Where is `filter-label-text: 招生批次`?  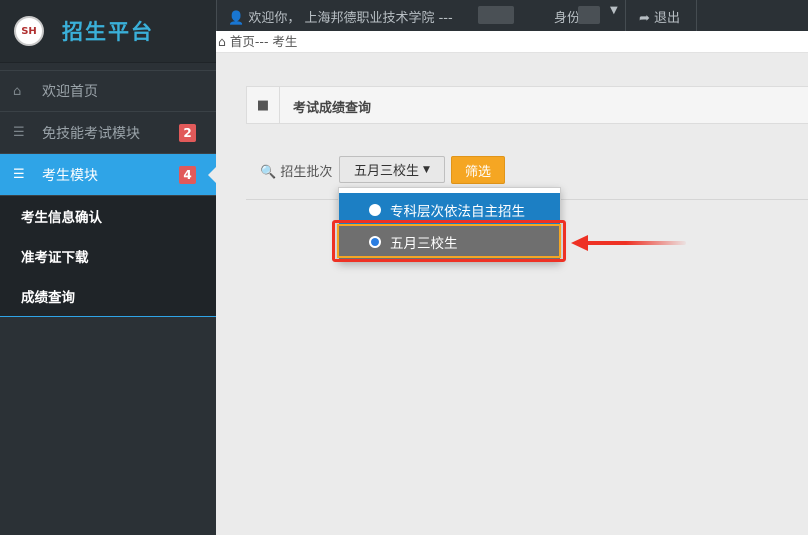 filter-label-text: 招生批次 is located at coordinates (306, 172).